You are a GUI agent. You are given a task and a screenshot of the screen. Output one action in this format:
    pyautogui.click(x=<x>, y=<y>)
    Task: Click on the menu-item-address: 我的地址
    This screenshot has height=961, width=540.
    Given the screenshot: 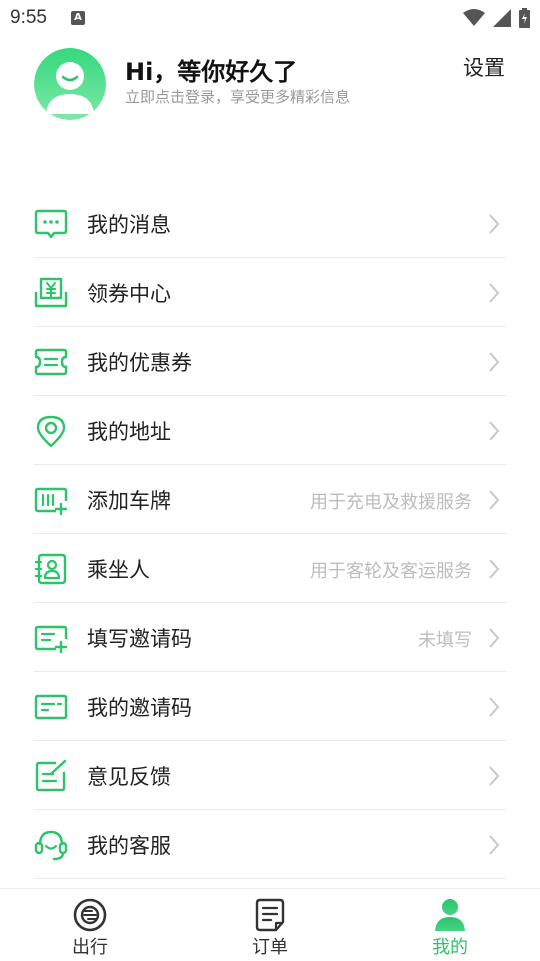 What is the action you would take?
    pyautogui.click(x=270, y=430)
    